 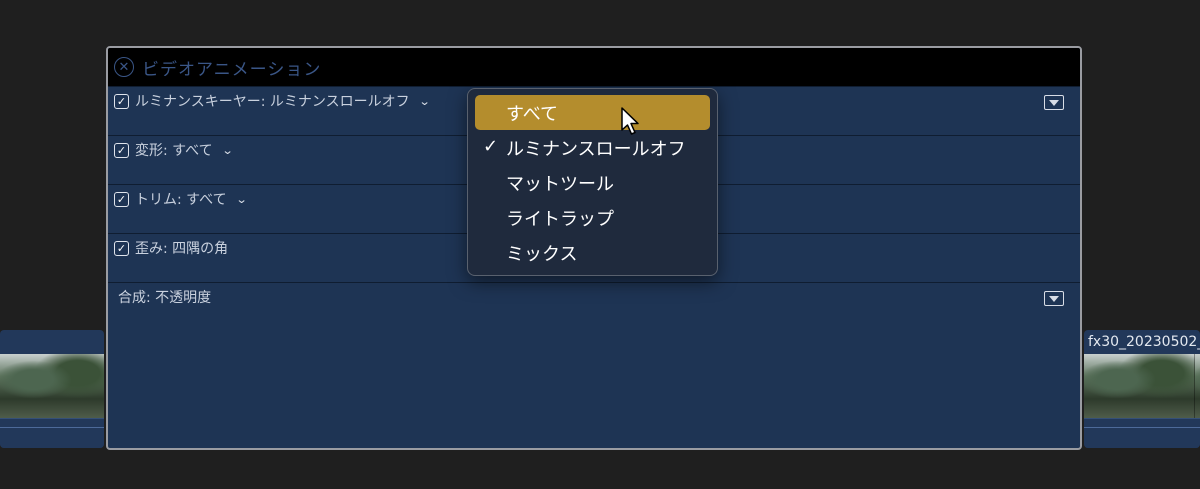 What do you see at coordinates (532, 114) in the screenshot?
I see `menu-item-label: すべて` at bounding box center [532, 114].